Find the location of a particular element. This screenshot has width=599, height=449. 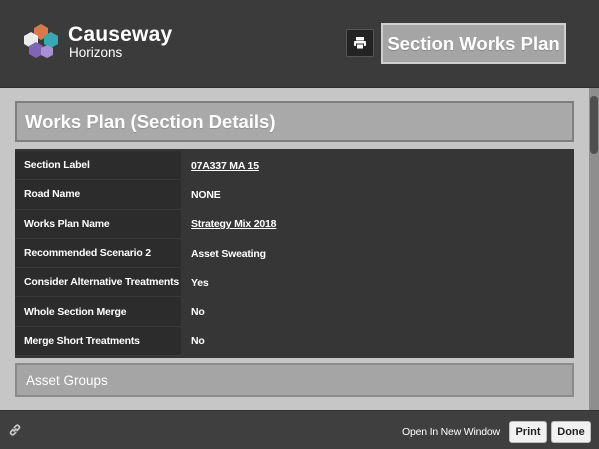

row-label: Road Name is located at coordinates (98, 195).